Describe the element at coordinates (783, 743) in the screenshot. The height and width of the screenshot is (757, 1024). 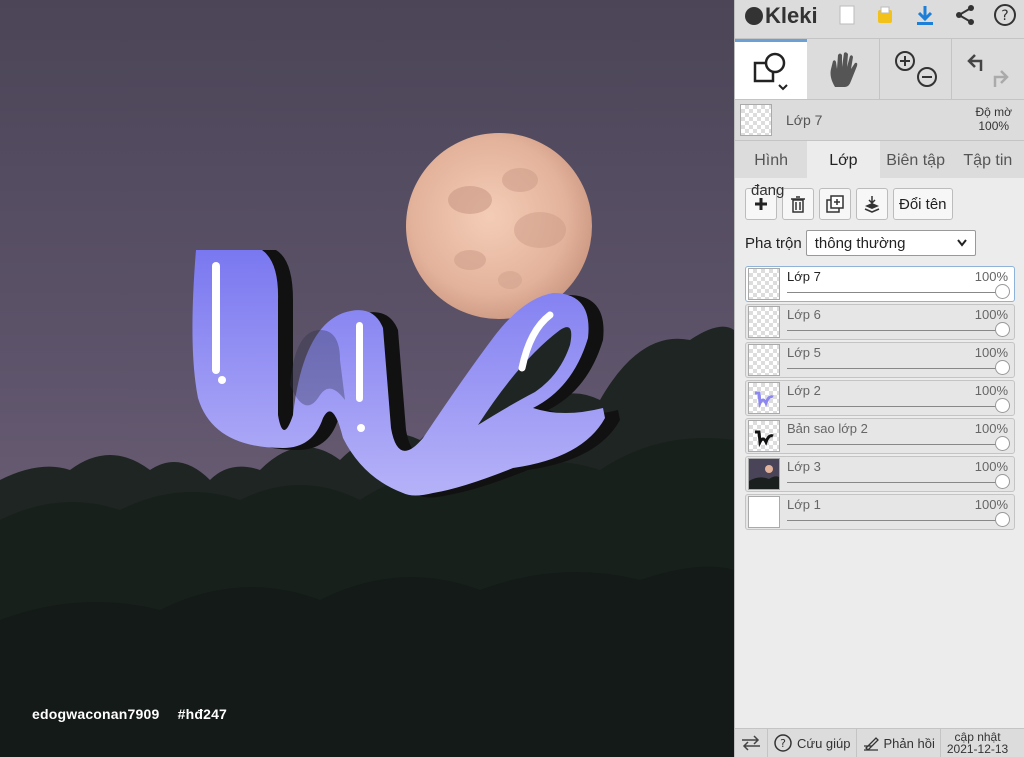
I see `help-circle-icon: ?` at that location.